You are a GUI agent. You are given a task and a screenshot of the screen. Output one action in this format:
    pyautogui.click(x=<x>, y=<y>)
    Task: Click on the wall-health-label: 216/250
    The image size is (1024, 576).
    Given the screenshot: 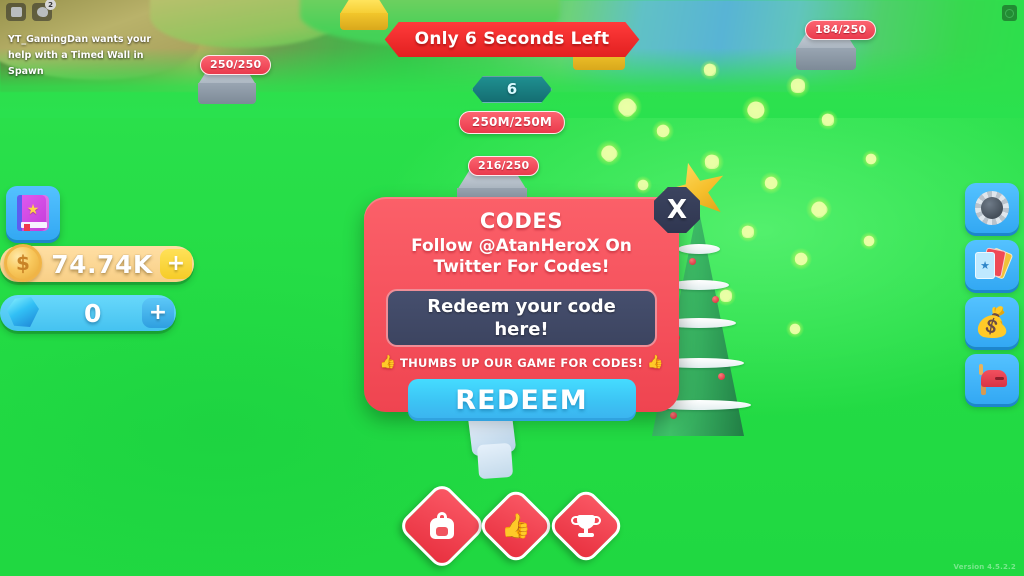 What is the action you would take?
    pyautogui.click(x=504, y=166)
    